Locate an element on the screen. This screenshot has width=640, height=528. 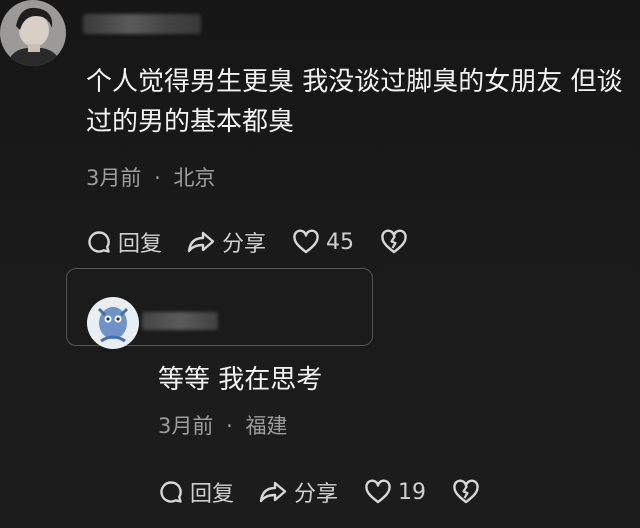
comment-time: 3月前 is located at coordinates (114, 178).